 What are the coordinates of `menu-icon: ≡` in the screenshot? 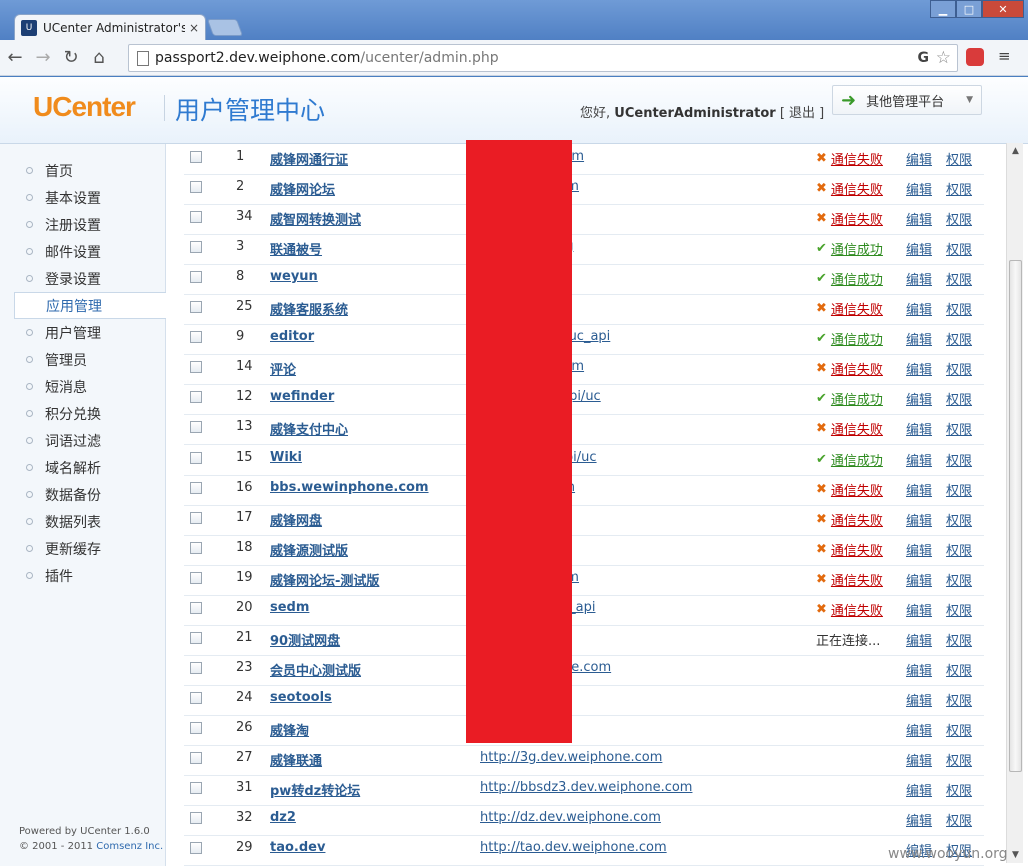 It's located at (1005, 56).